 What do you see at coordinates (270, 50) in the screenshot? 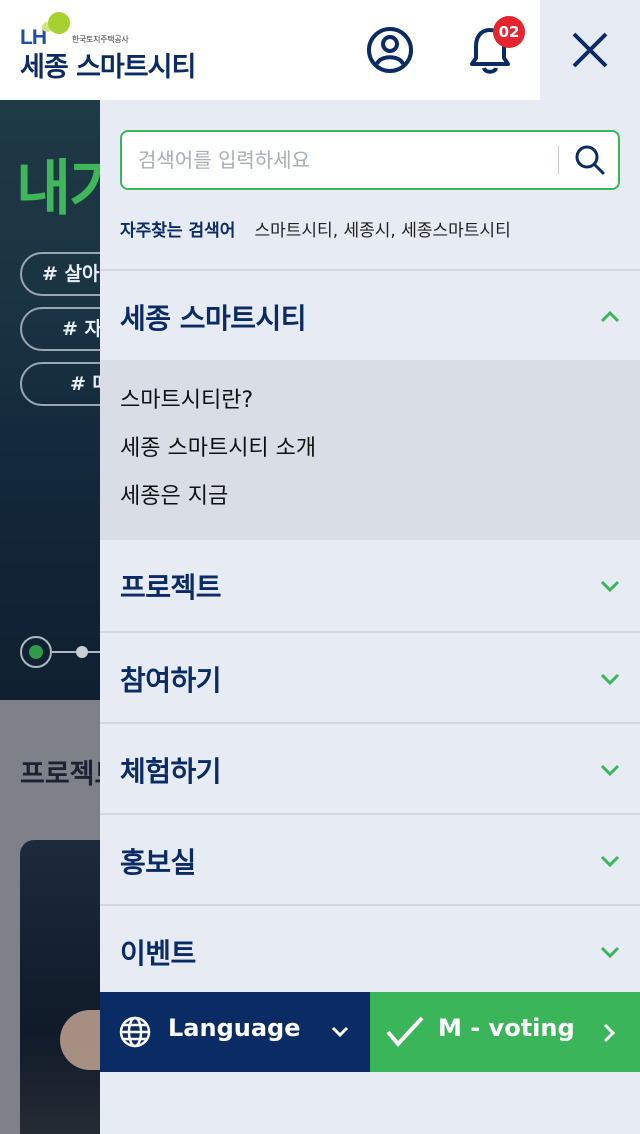
I see `site-header: LH 한국토지주택공사 세종 스마트시티 02` at bounding box center [270, 50].